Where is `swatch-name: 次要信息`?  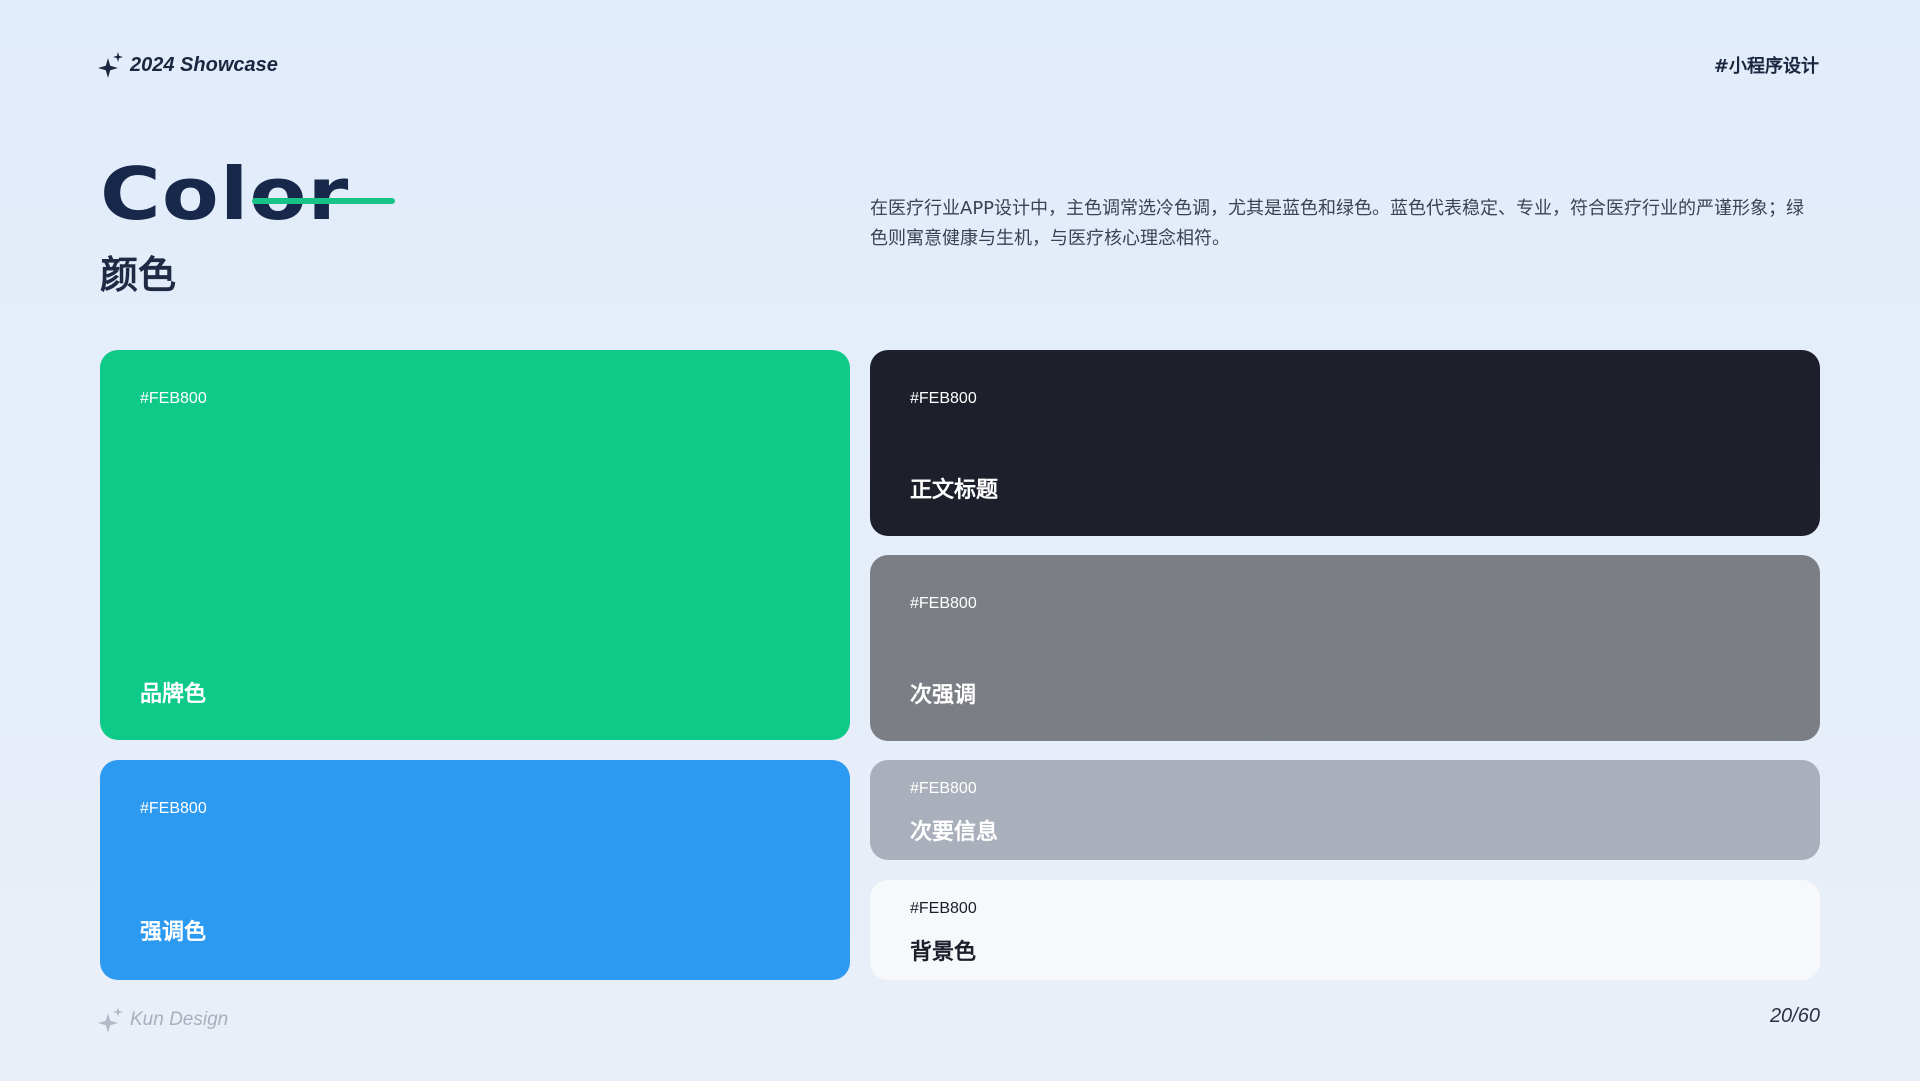 swatch-name: 次要信息 is located at coordinates (954, 832).